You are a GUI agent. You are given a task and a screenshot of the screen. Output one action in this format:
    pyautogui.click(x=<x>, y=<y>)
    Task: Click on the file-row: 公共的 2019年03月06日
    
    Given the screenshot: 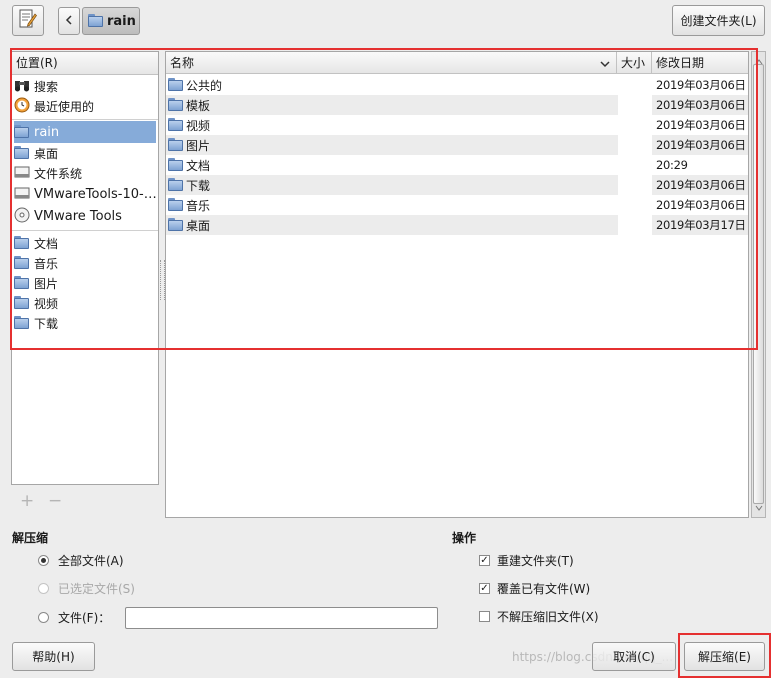 What is the action you would take?
    pyautogui.click(x=457, y=85)
    